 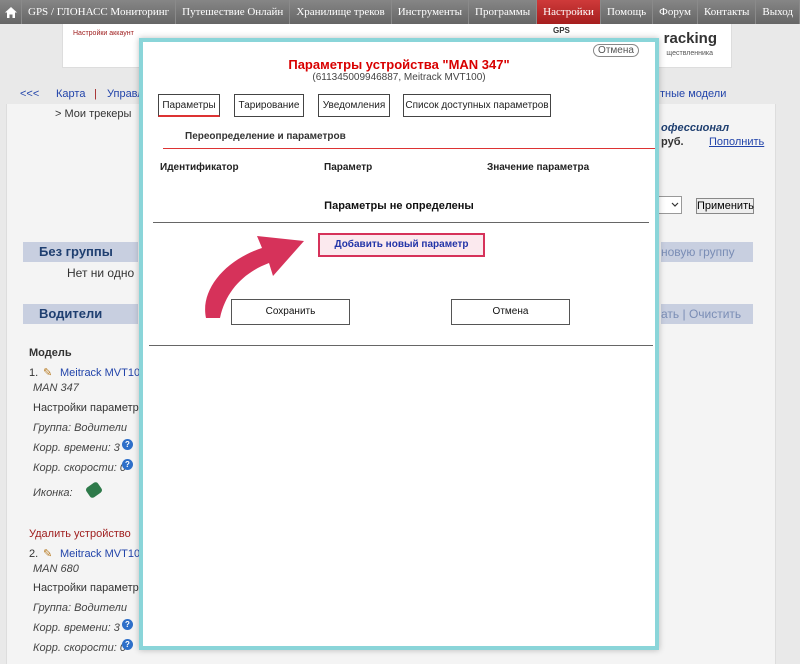 What do you see at coordinates (616, 50) in the screenshot?
I see `close-button: Отмена` at bounding box center [616, 50].